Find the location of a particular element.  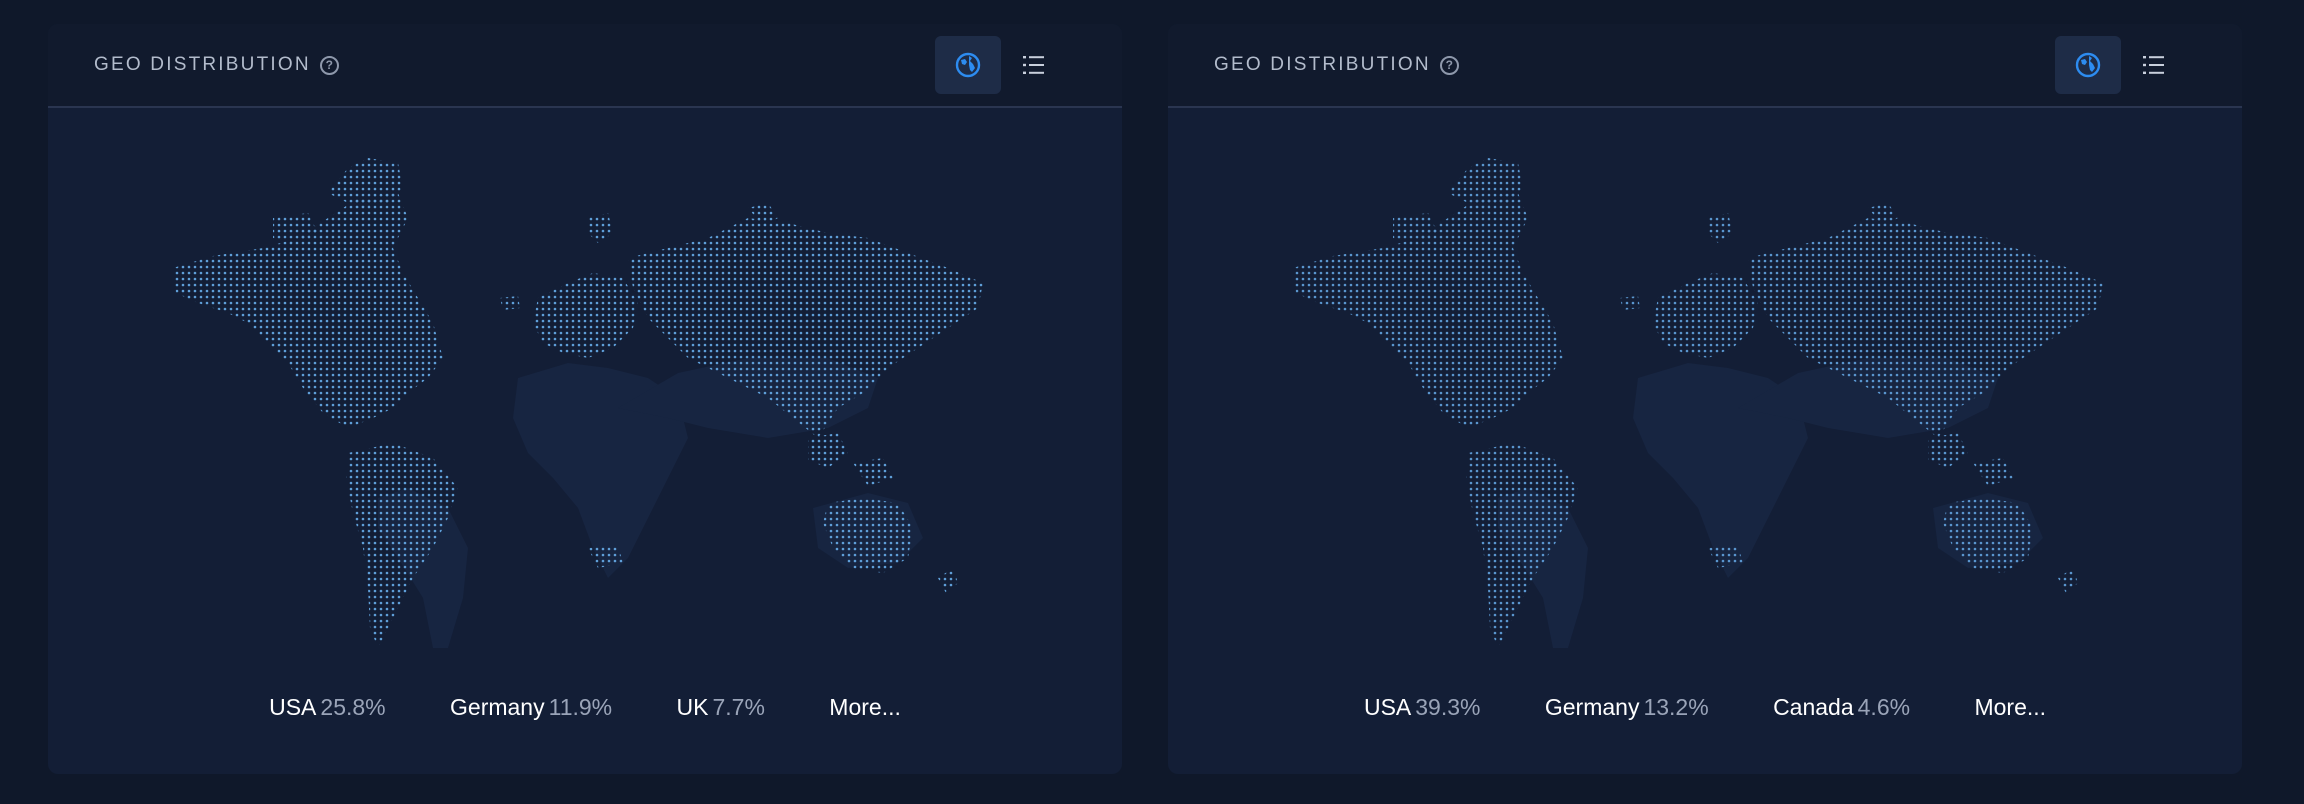

legend-percent: 11.9% is located at coordinates (580, 707).